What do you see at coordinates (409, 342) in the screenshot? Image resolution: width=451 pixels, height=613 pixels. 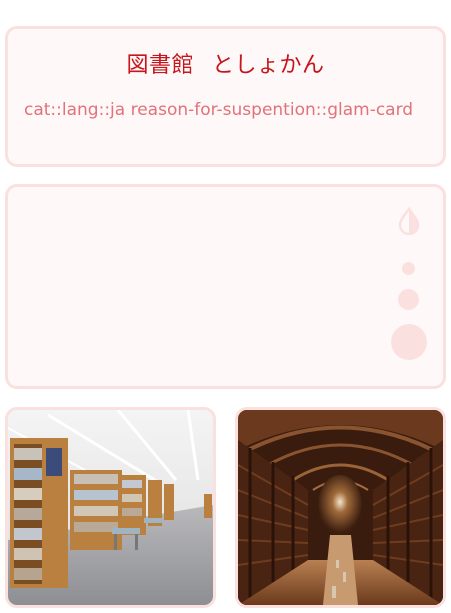 I see `dot-large-icon` at bounding box center [409, 342].